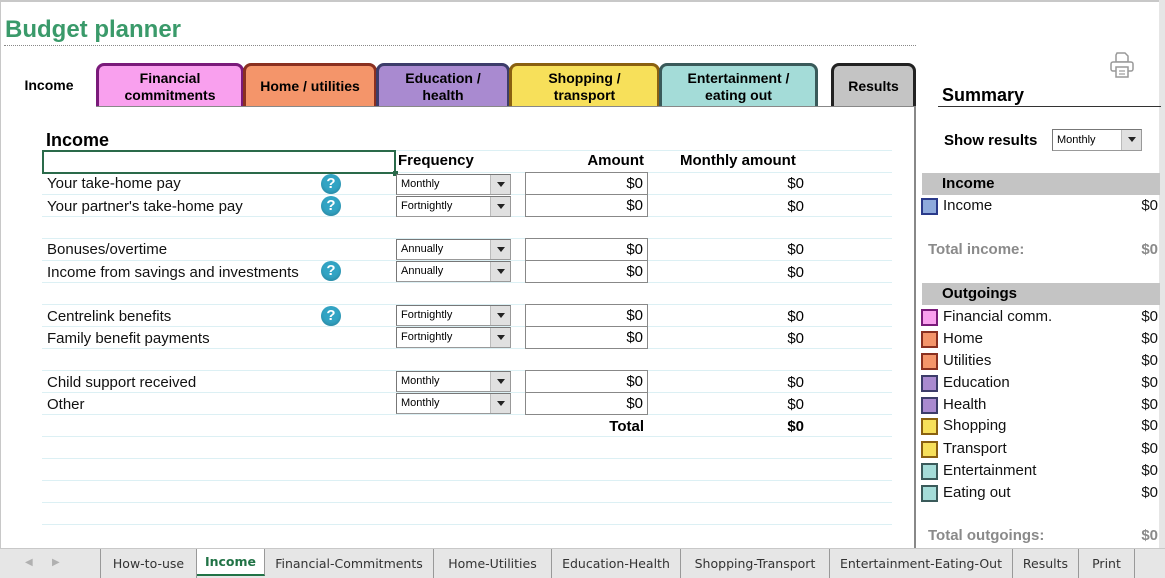 The height and width of the screenshot is (578, 1165). Describe the element at coordinates (738, 85) in the screenshot. I see `tab-entertainment-eating-out: Entertainment / eating out` at that location.